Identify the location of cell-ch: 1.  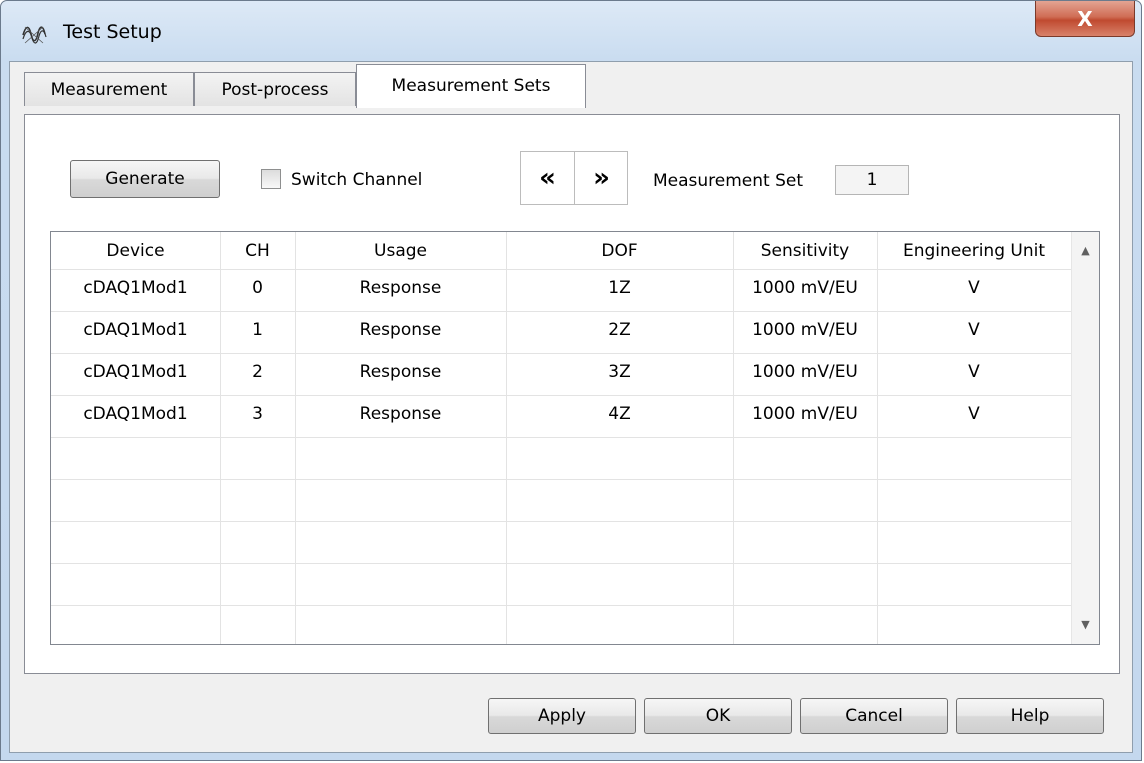
(257, 330).